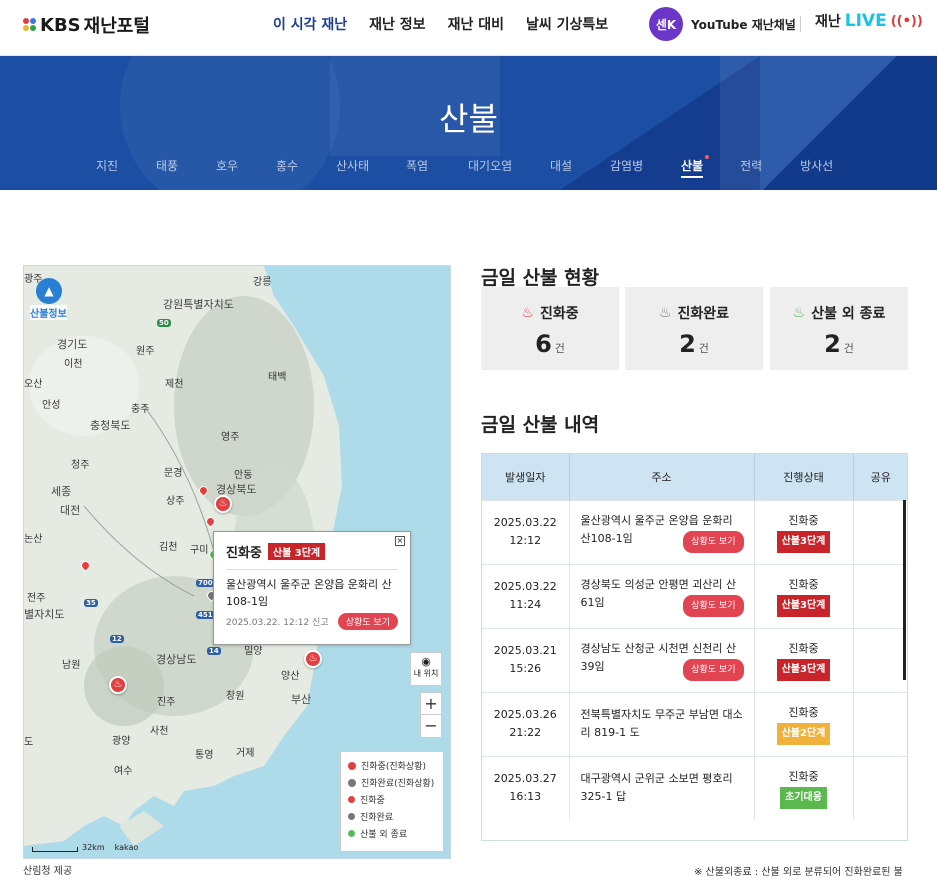 This screenshot has height=882, width=937. What do you see at coordinates (117, 639) in the screenshot?
I see `road-marker: 12` at bounding box center [117, 639].